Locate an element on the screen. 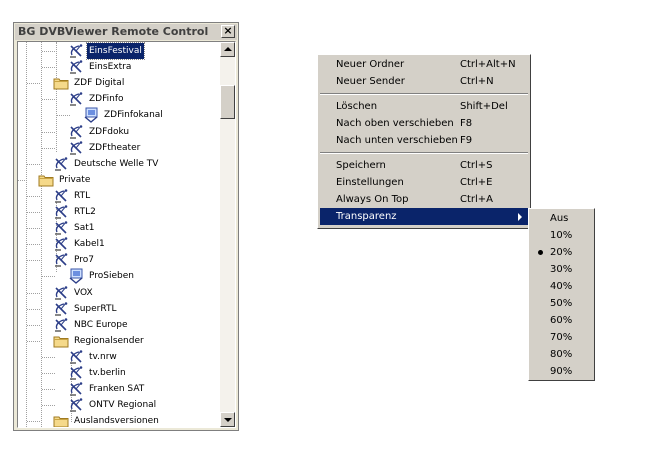 The image size is (650, 450). menu-item: Nach unten verschieben F9 is located at coordinates (424, 140).